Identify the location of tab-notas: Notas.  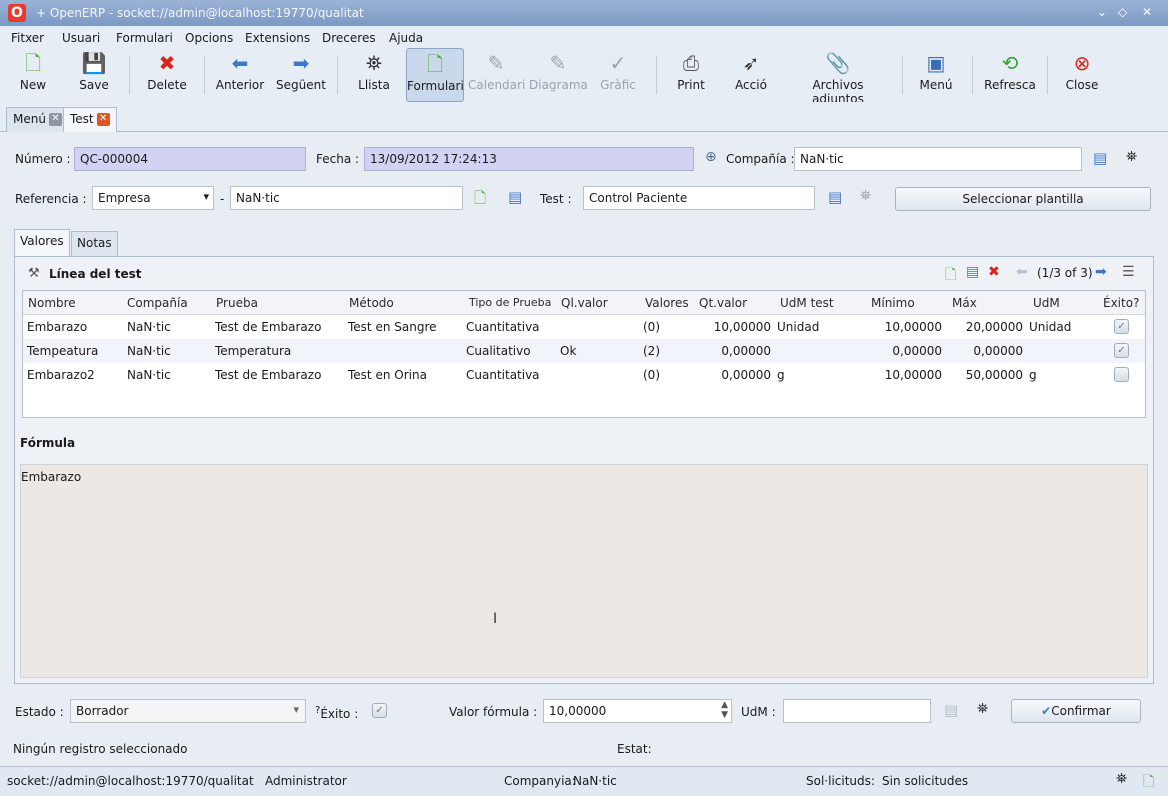
(94, 244).